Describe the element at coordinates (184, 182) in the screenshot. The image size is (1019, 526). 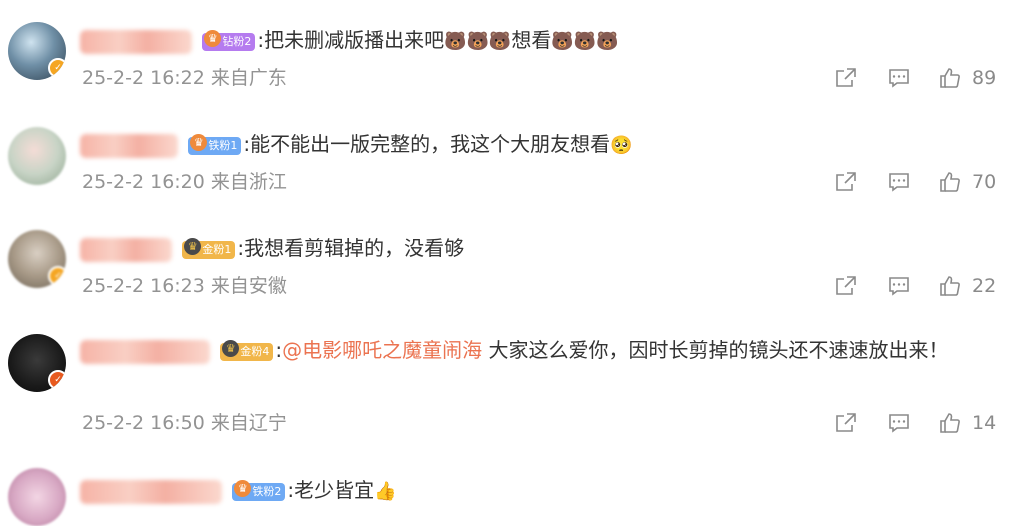
I see `comment-meta: 25-2-2 16:20 来自浙江` at that location.